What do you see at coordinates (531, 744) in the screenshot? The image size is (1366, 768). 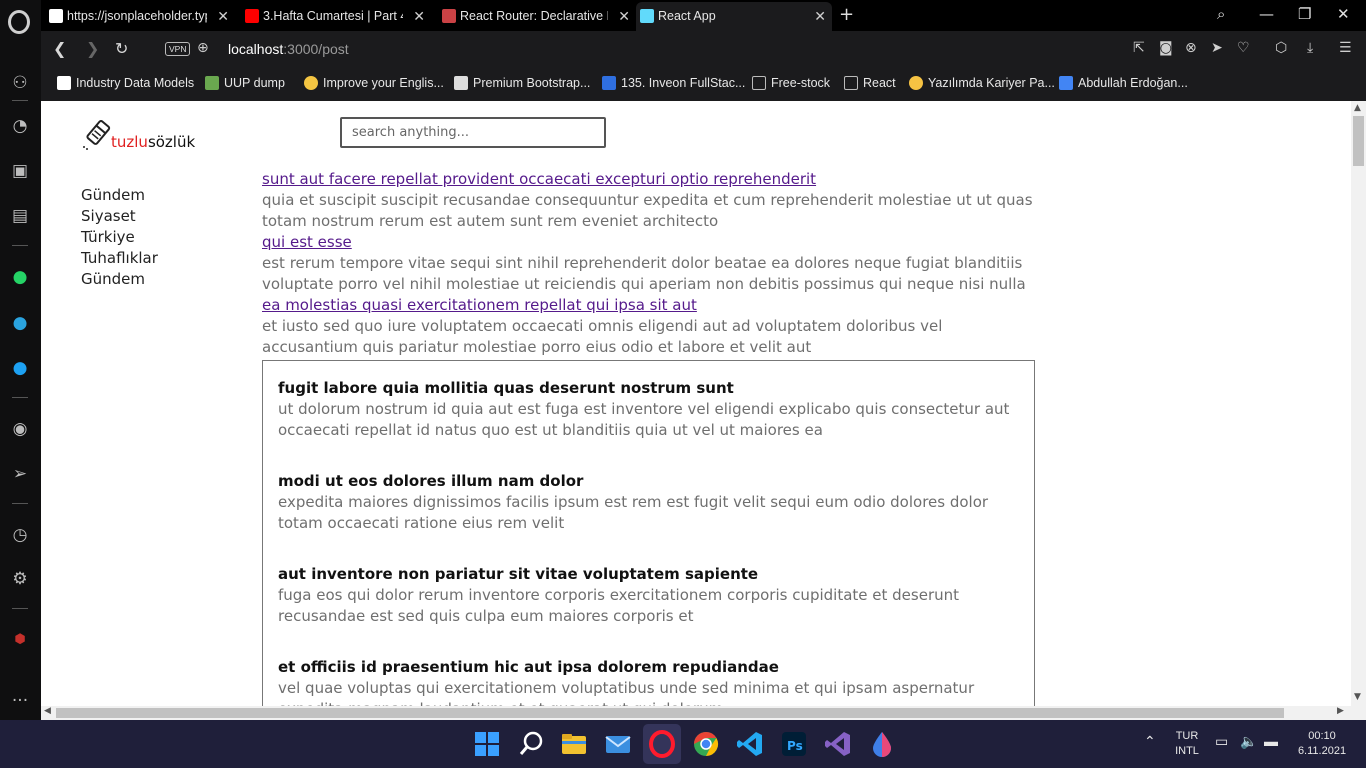 I see `search-icon` at bounding box center [531, 744].